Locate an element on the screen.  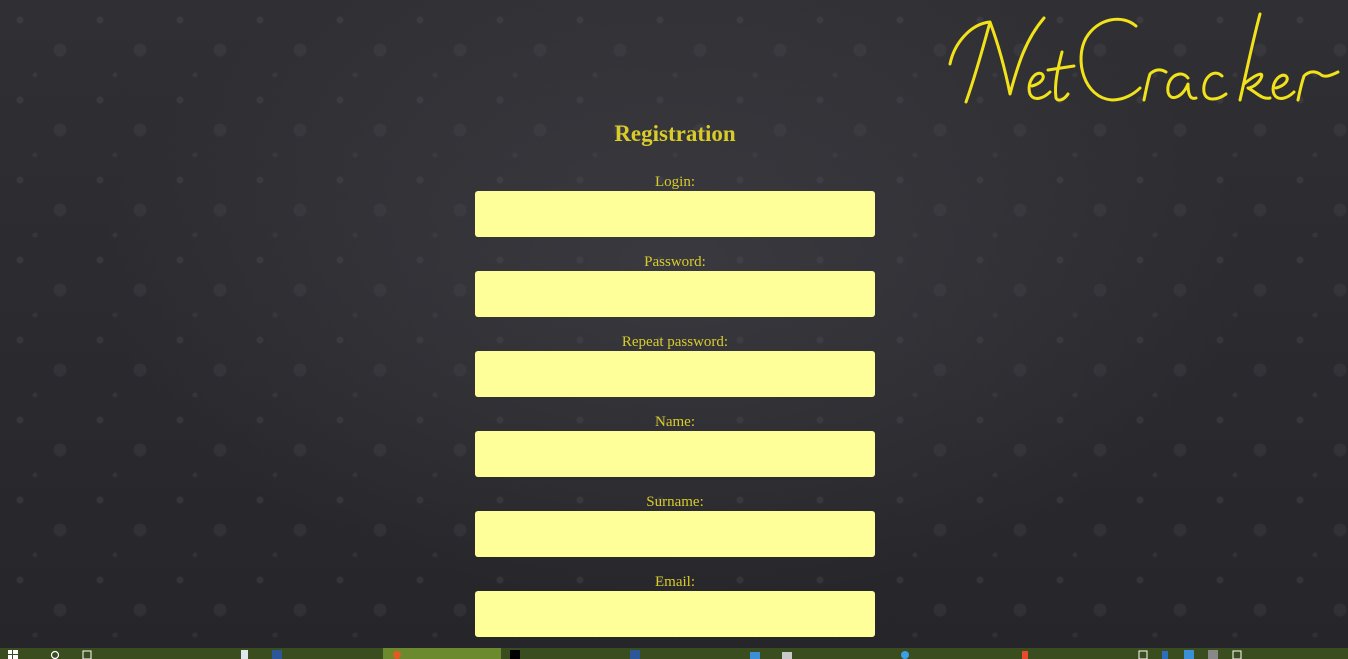
app-icon is located at coordinates (756, 654).